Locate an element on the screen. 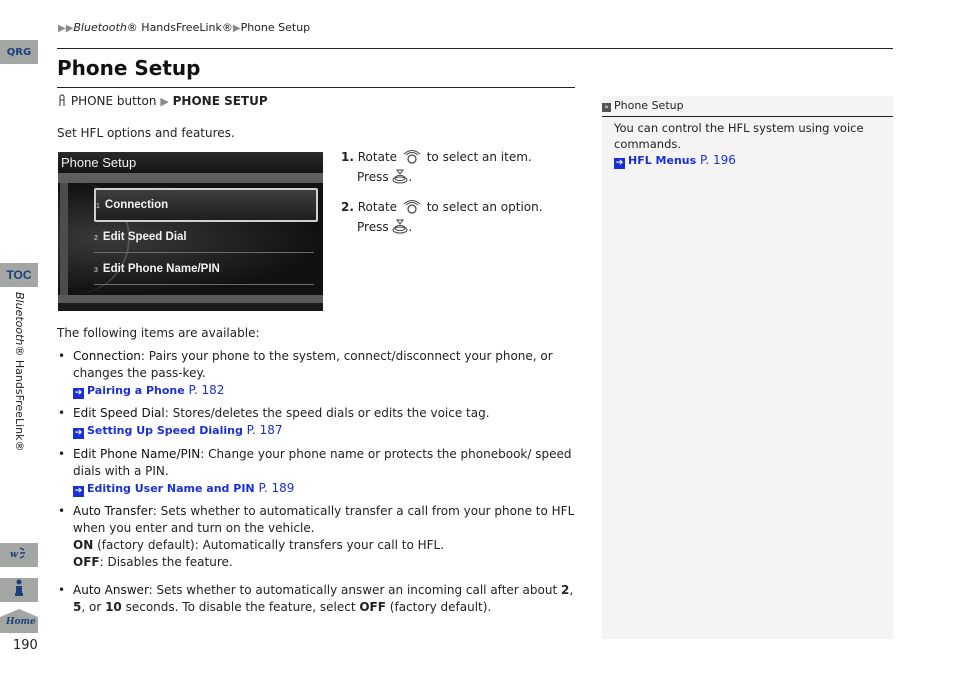 The width and height of the screenshot is (954, 674). qrg-label: QRG is located at coordinates (19, 52).